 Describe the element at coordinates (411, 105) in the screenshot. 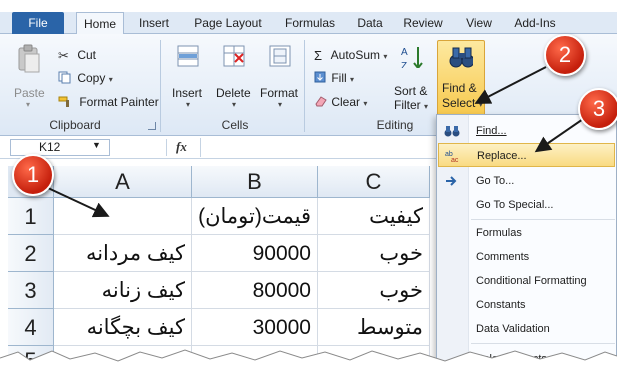

I see `sort-filter-label-line2: Filter ▾` at that location.